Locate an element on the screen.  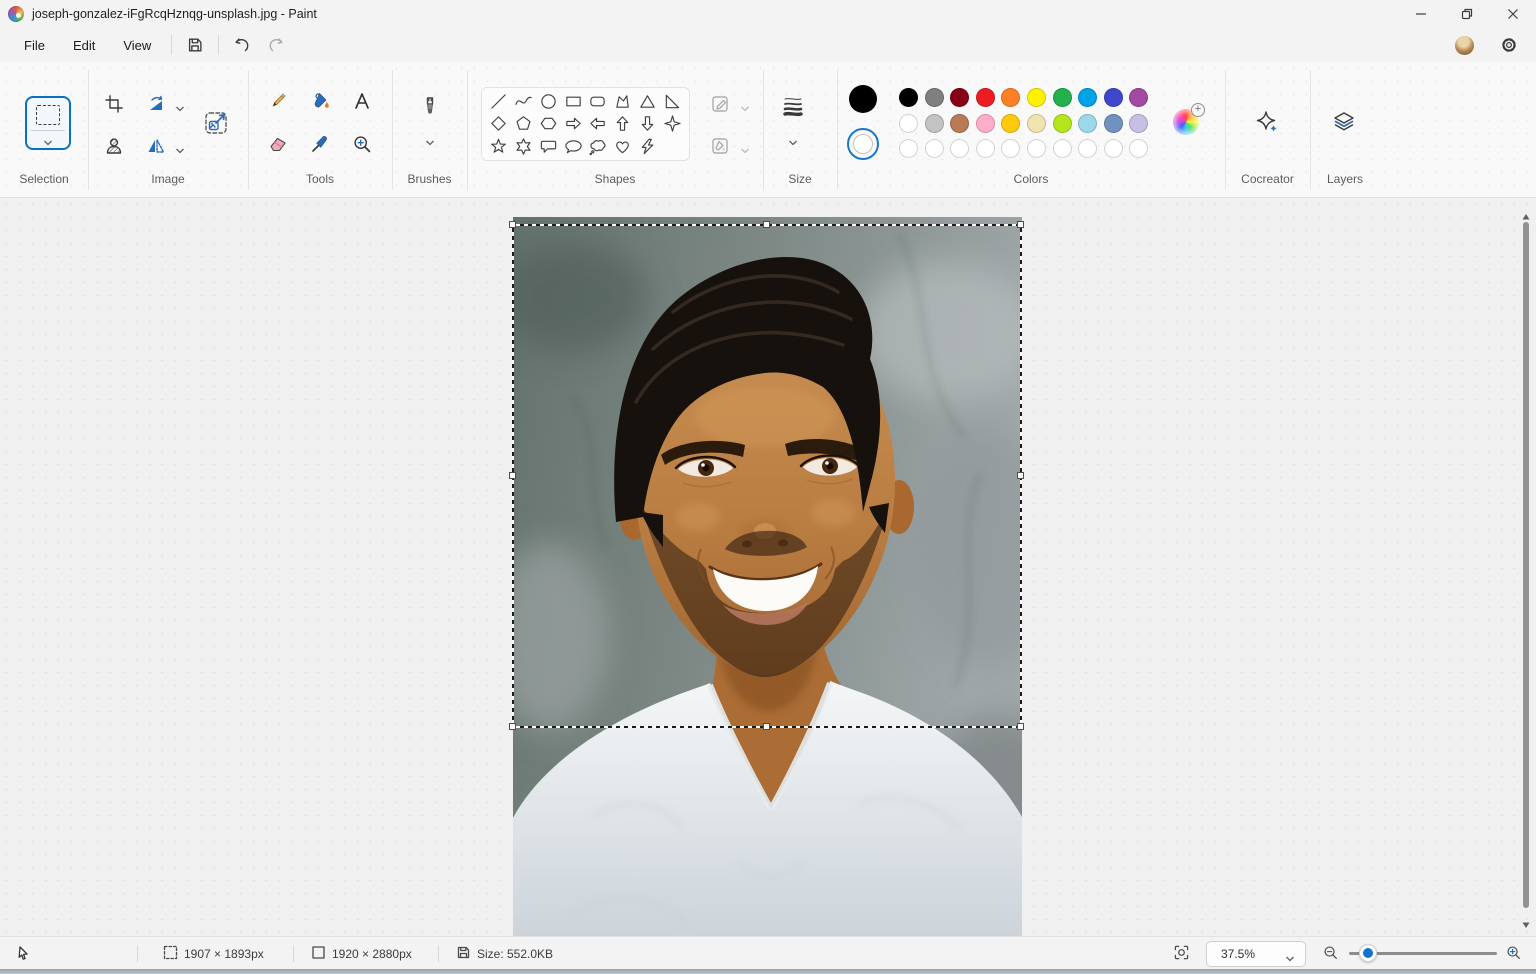
brushes-button is located at coordinates (430, 106).